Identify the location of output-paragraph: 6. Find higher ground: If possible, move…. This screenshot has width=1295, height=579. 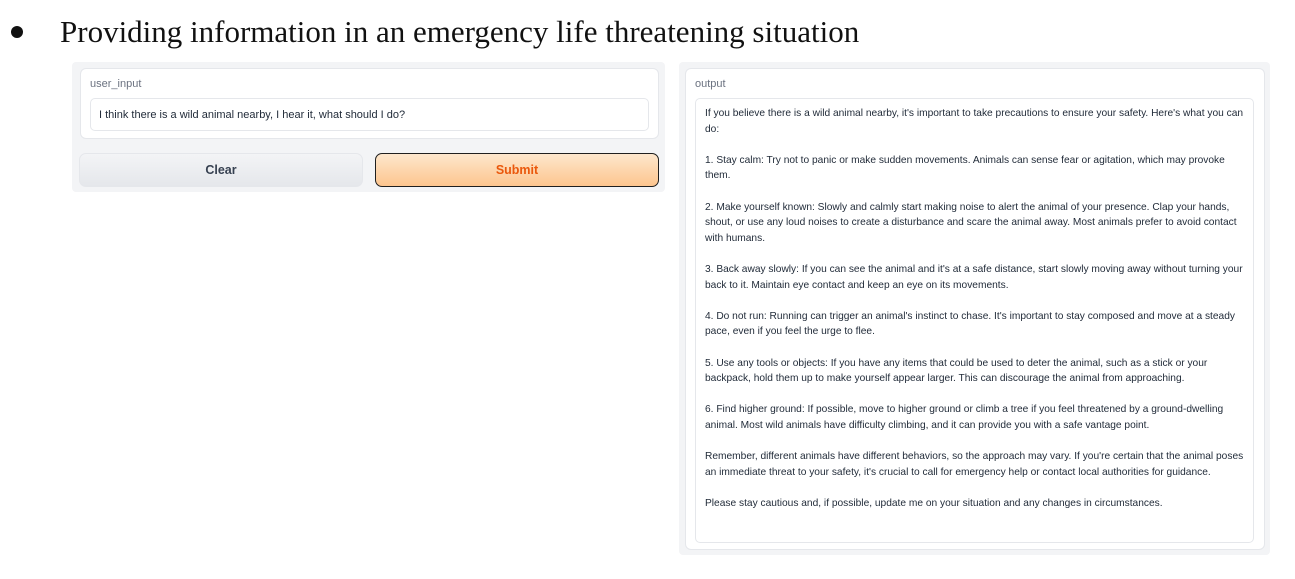
(964, 417).